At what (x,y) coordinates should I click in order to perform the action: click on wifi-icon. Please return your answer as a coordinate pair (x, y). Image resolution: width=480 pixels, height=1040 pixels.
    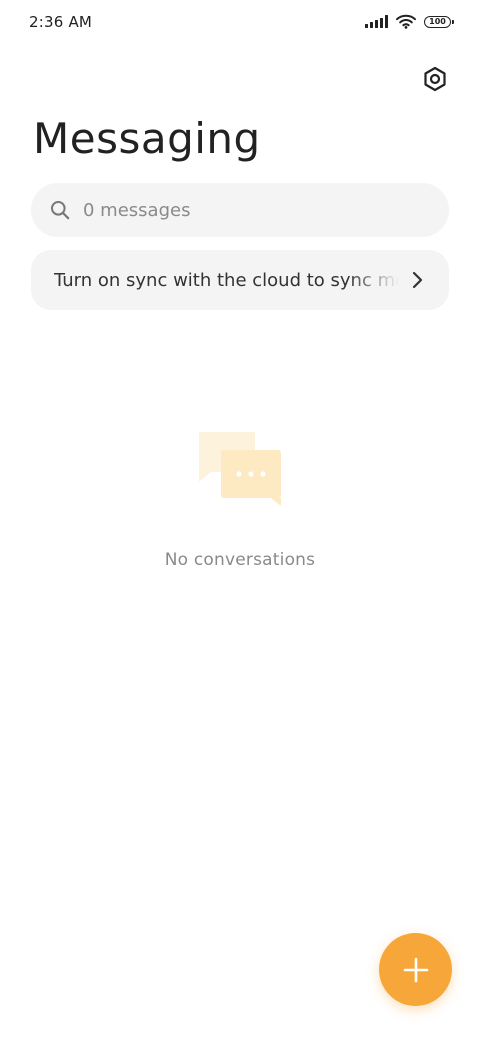
    Looking at the image, I should click on (406, 21).